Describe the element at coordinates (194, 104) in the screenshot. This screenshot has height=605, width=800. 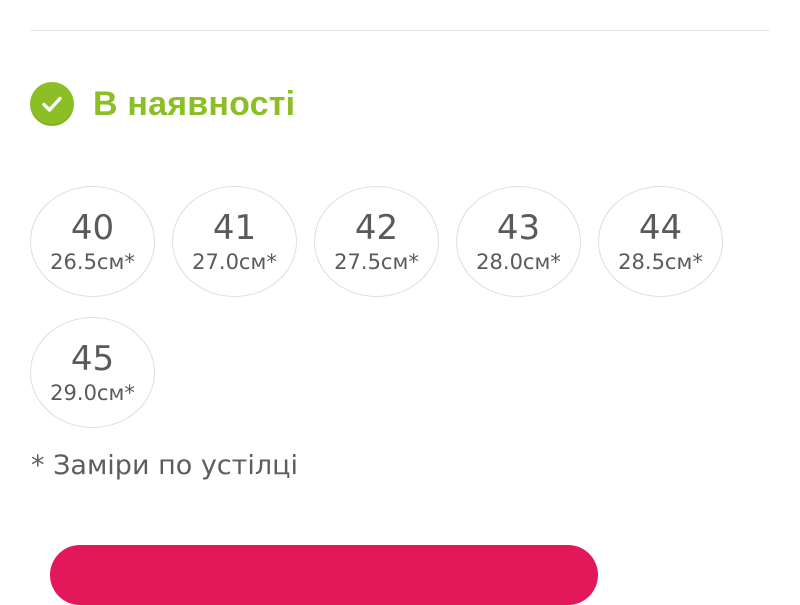
I see `availability-label: В наявності` at that location.